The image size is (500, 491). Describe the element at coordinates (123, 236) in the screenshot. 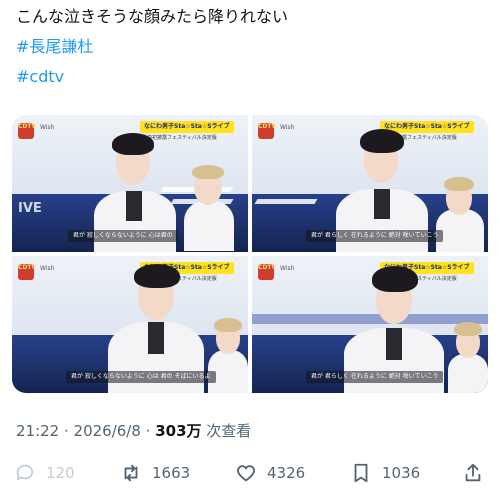

I see `lyrics-caption: 君が 寂しくならないように 心は君の` at that location.